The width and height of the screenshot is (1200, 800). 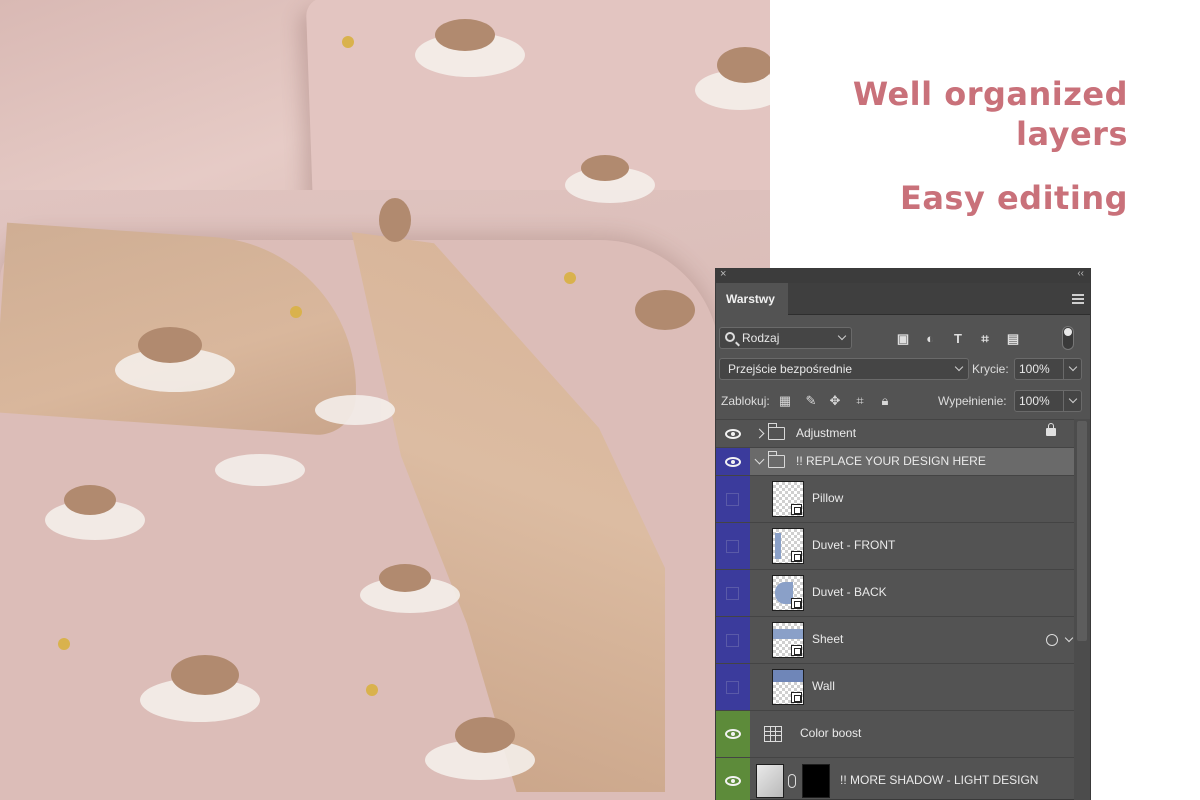 I want to click on layer-mask-thumbnail, so click(x=816, y=781).